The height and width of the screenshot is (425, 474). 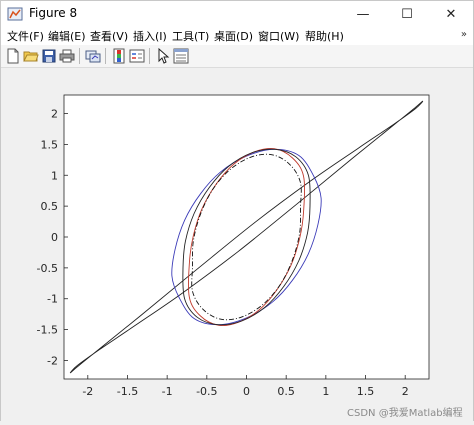 What do you see at coordinates (53, 13) in the screenshot?
I see `window-title: Figure 8` at bounding box center [53, 13].